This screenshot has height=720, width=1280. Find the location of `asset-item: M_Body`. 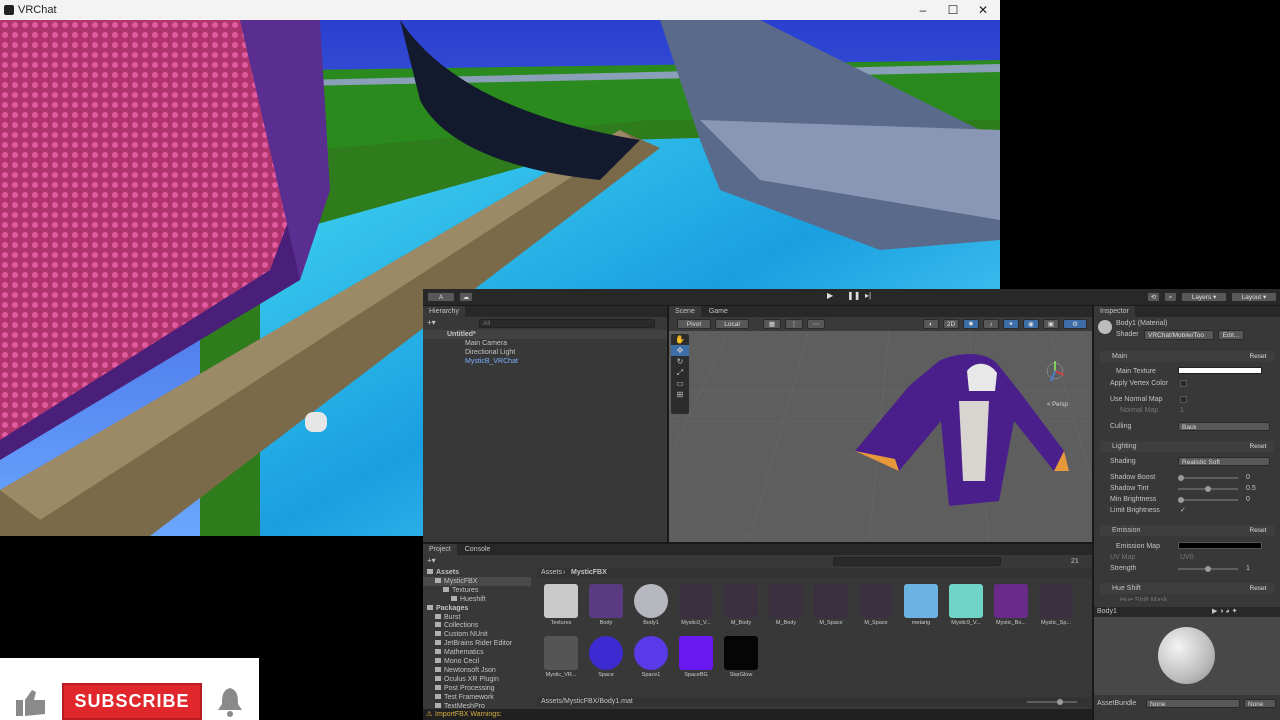

asset-item: M_Body is located at coordinates (786, 605).